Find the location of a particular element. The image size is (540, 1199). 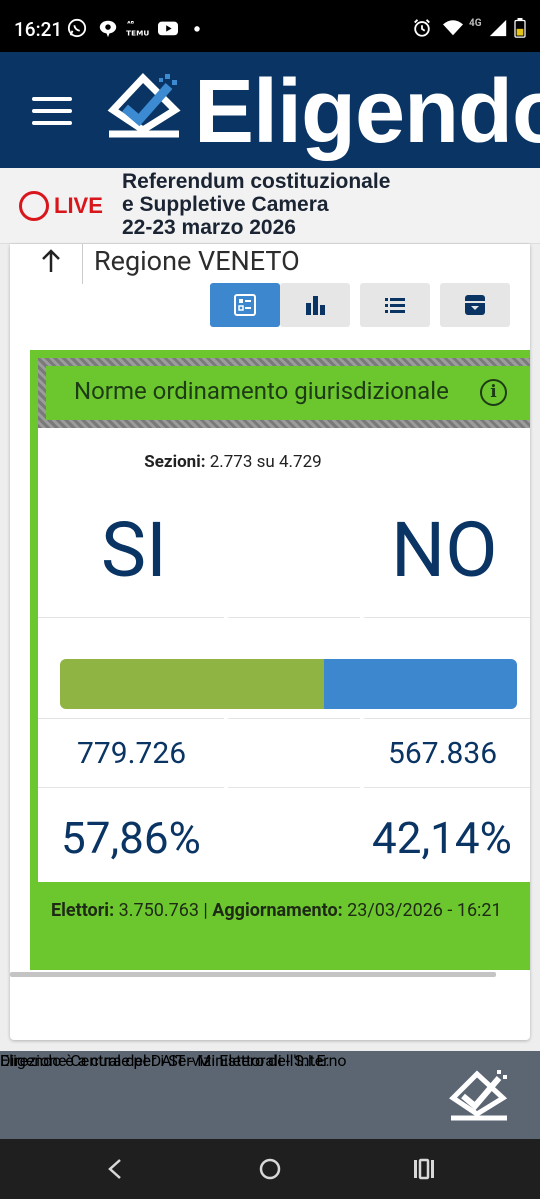

temu-icon: ᴬᴮ TEMU is located at coordinates (137, 28).